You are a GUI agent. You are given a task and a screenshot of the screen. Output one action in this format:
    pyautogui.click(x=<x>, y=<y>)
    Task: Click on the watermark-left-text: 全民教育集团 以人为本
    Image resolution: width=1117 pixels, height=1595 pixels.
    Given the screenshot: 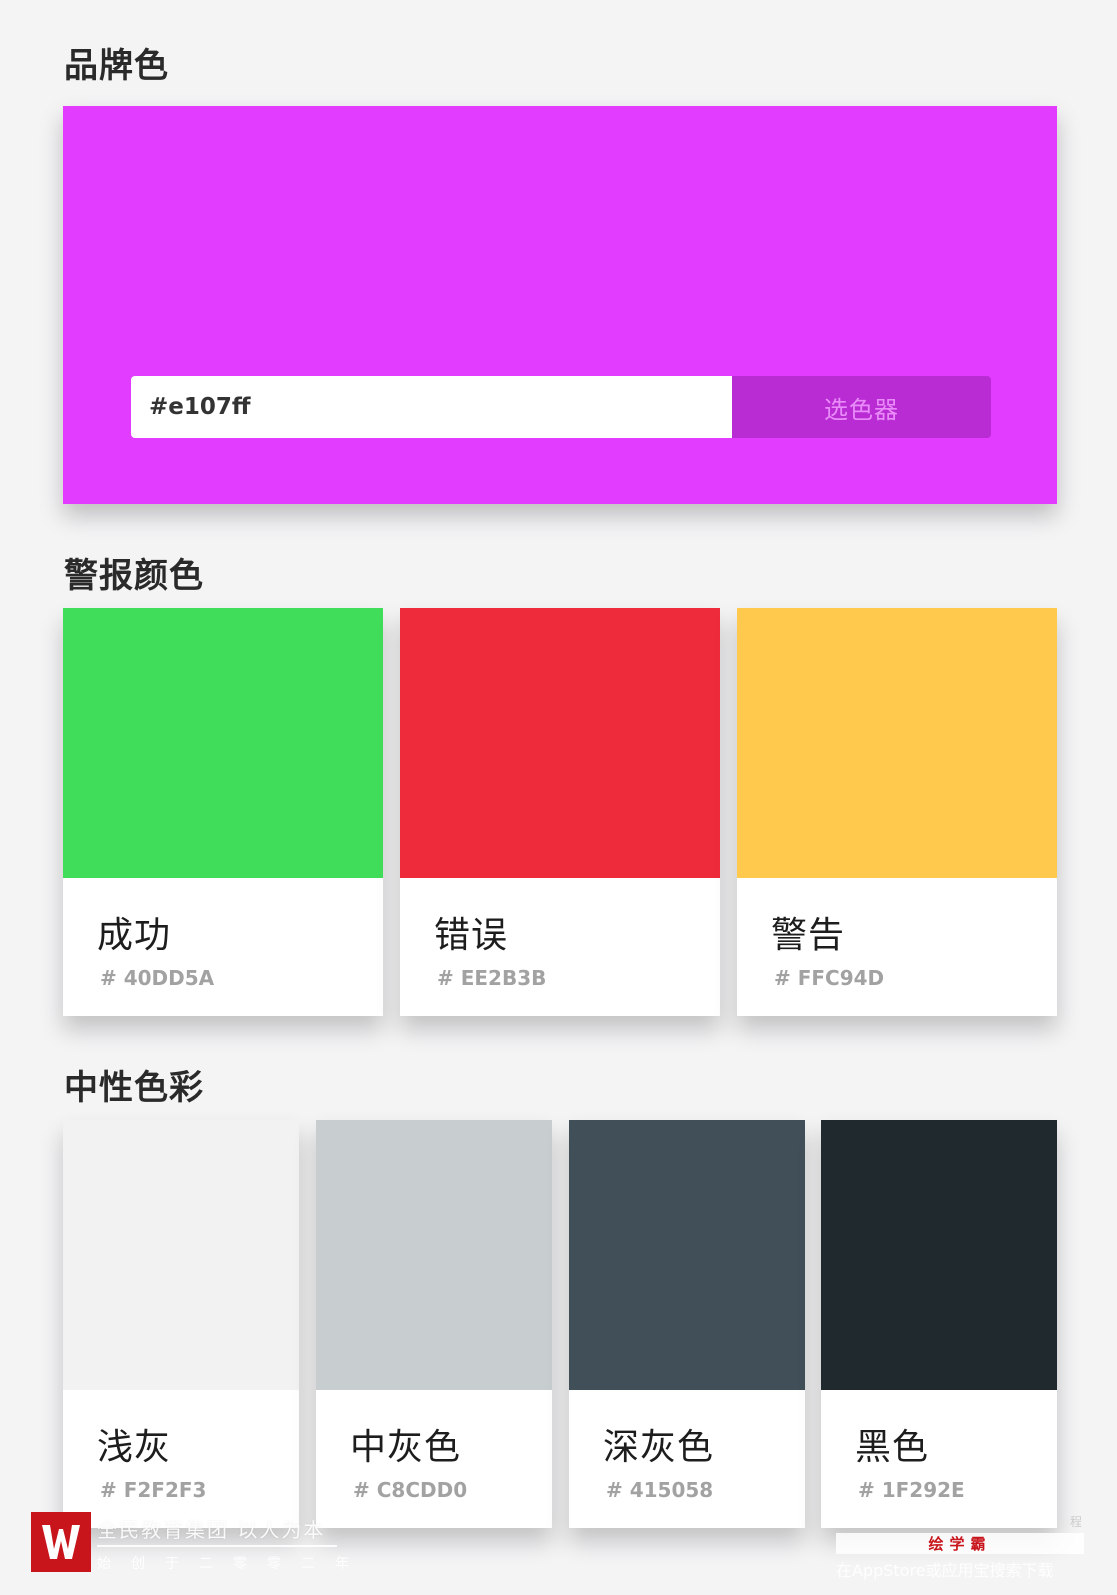 What is the action you would take?
    pyautogui.click(x=211, y=1530)
    